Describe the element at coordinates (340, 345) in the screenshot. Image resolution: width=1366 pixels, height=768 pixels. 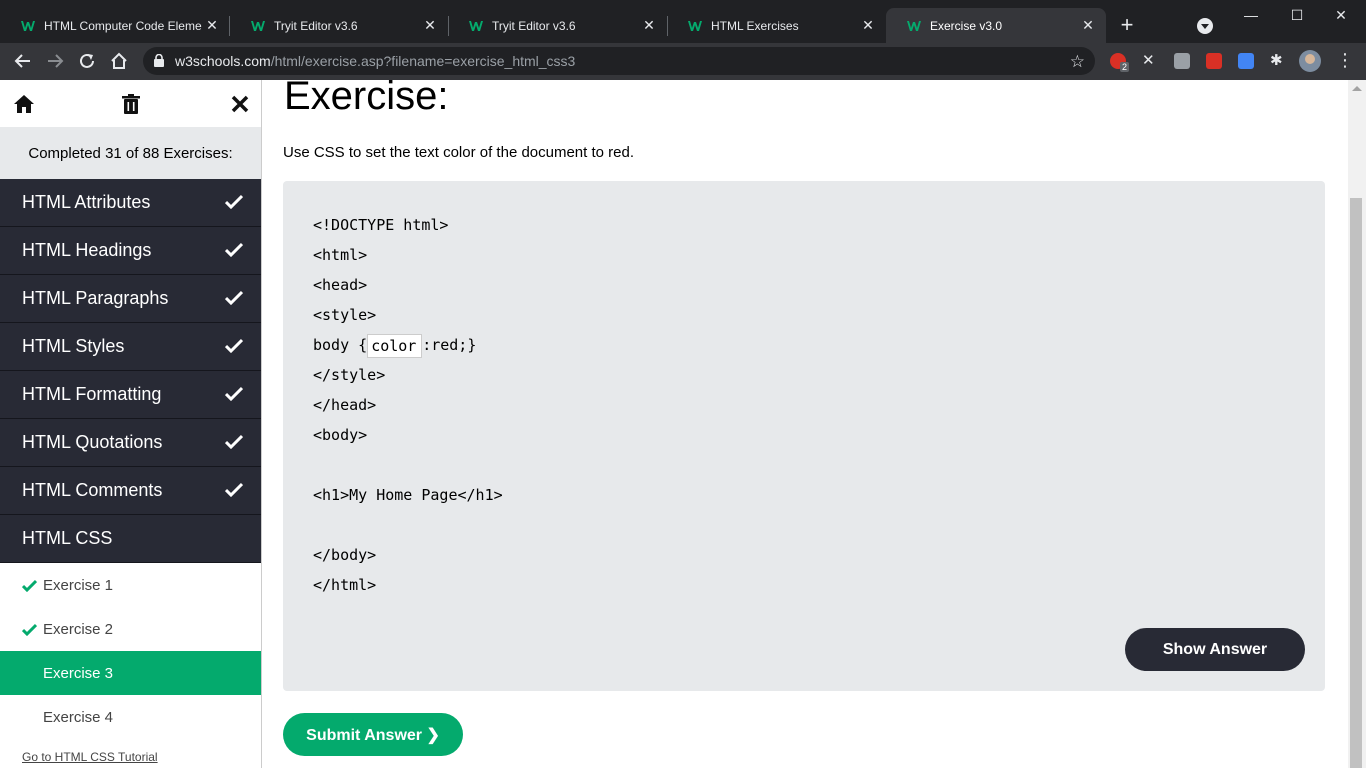
I see `code-text: body {` at that location.